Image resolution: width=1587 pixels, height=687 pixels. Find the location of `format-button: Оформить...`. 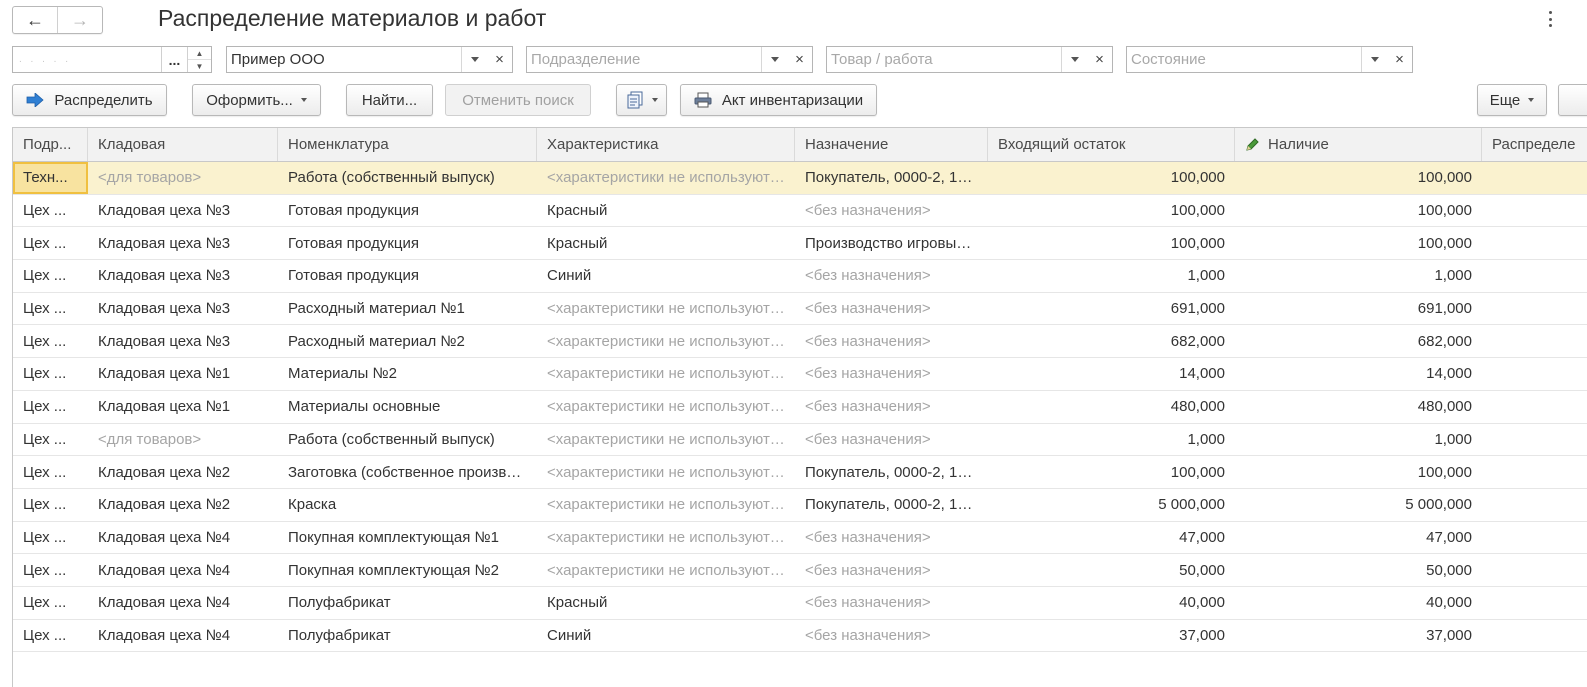

format-button: Оформить... is located at coordinates (256, 100).